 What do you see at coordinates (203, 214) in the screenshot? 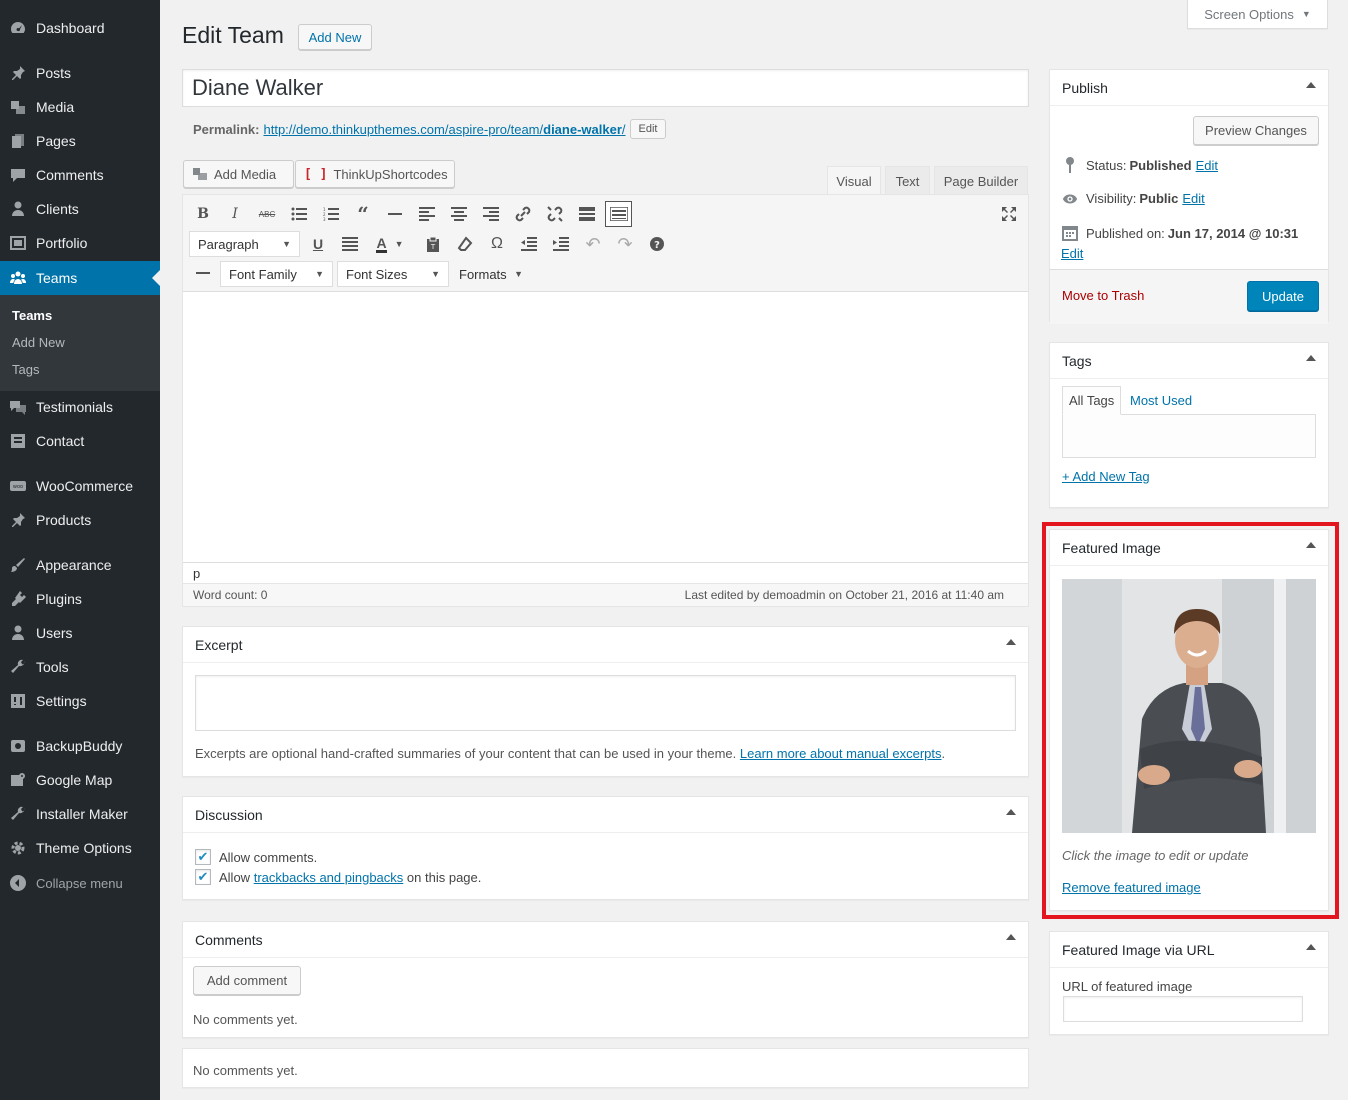
I see `bold-icon: B` at bounding box center [203, 214].